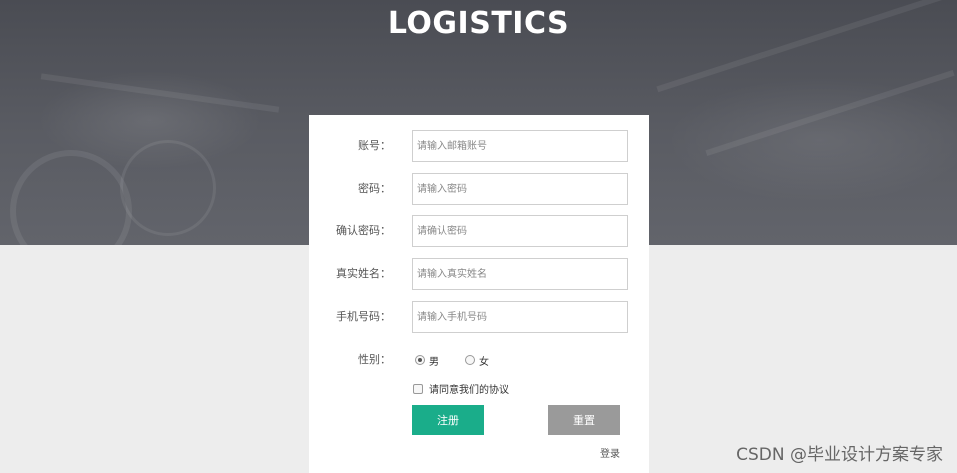 The image size is (957, 473). I want to click on password-label: 密码：, so click(374, 188).